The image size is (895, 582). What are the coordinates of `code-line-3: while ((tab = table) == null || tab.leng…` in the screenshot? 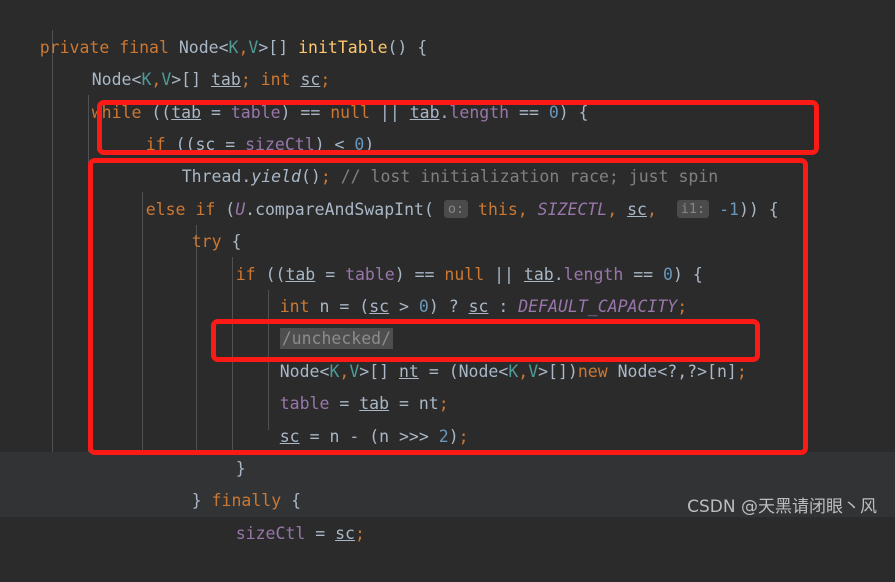 It's located at (447, 93).